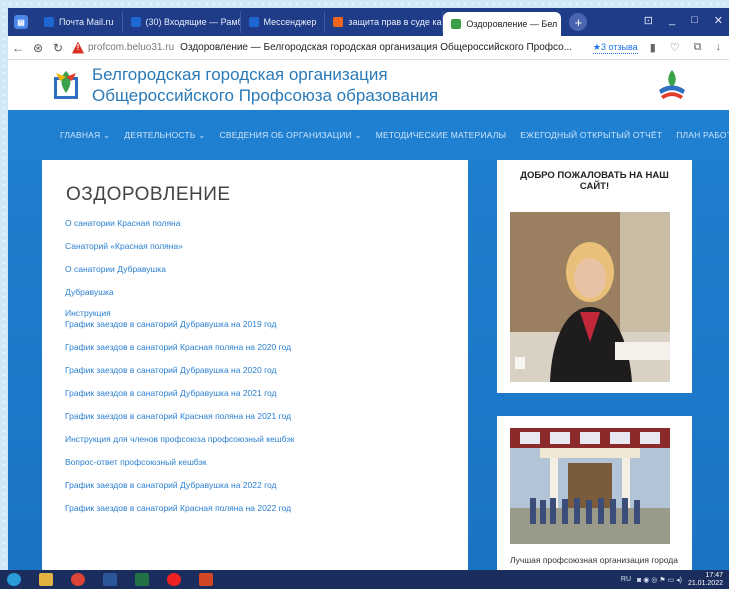  I want to click on warning-icon: !, so click(78, 47).